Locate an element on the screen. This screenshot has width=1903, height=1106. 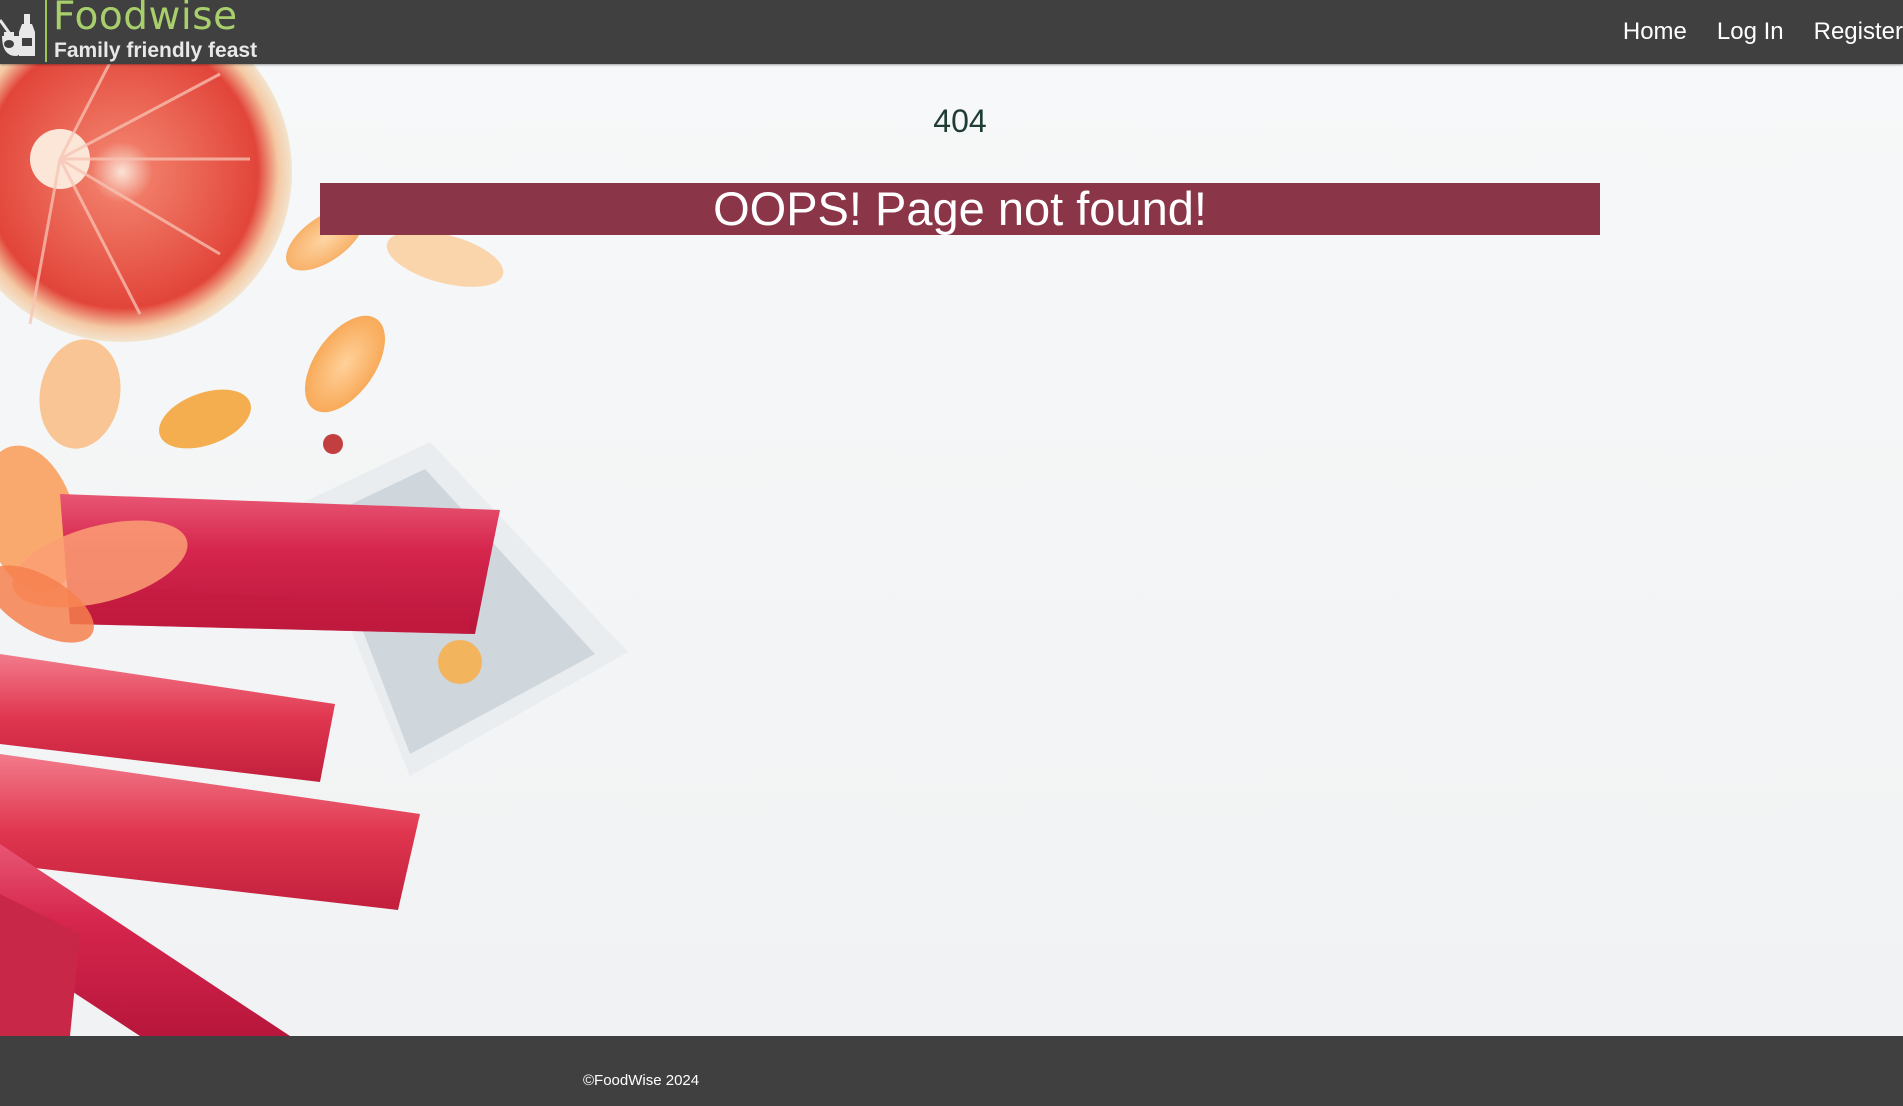
error-message: OOPS! Page not found! is located at coordinates (960, 208).